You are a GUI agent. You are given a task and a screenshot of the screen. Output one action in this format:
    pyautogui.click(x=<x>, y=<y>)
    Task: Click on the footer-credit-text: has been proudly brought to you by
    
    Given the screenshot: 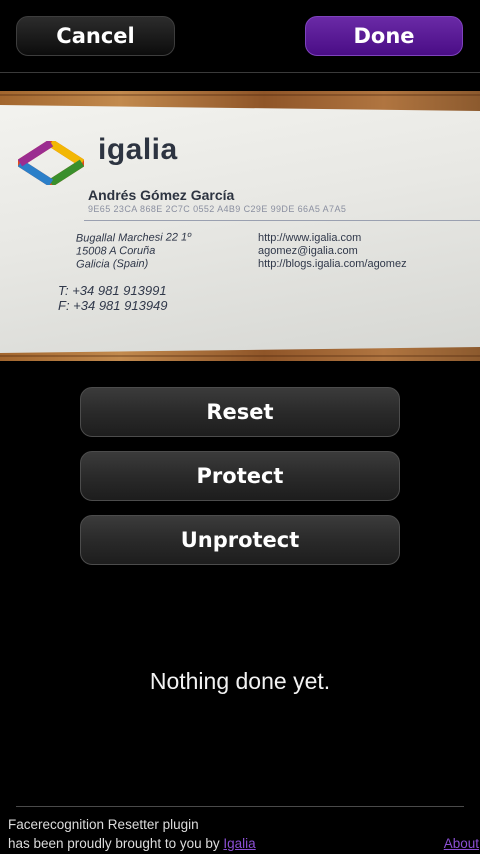 What is the action you would take?
    pyautogui.click(x=116, y=843)
    